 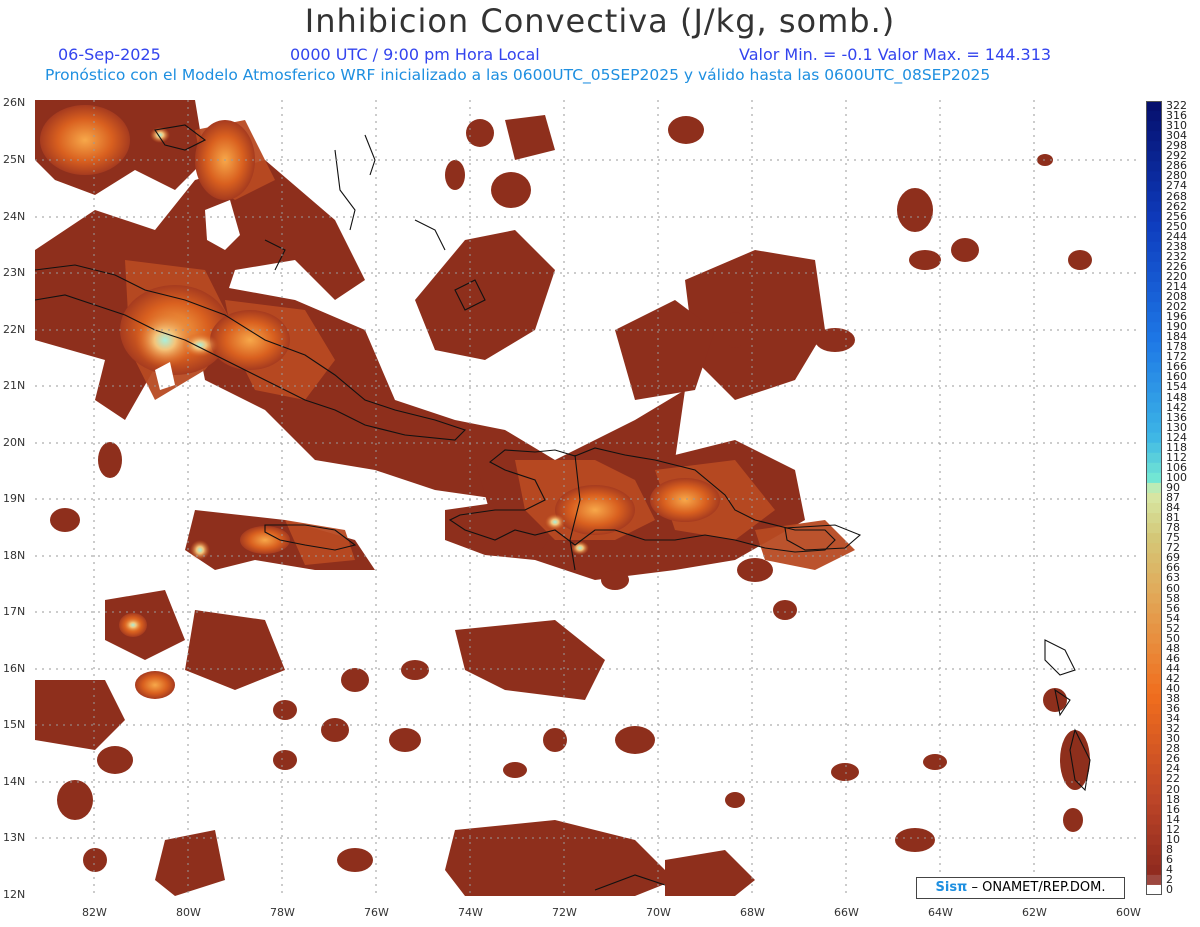 I want to click on lat-label: 16N, so click(x=14, y=668).